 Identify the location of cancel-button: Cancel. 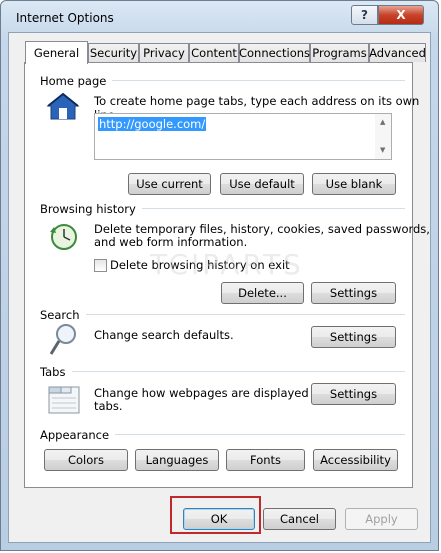
(299, 519).